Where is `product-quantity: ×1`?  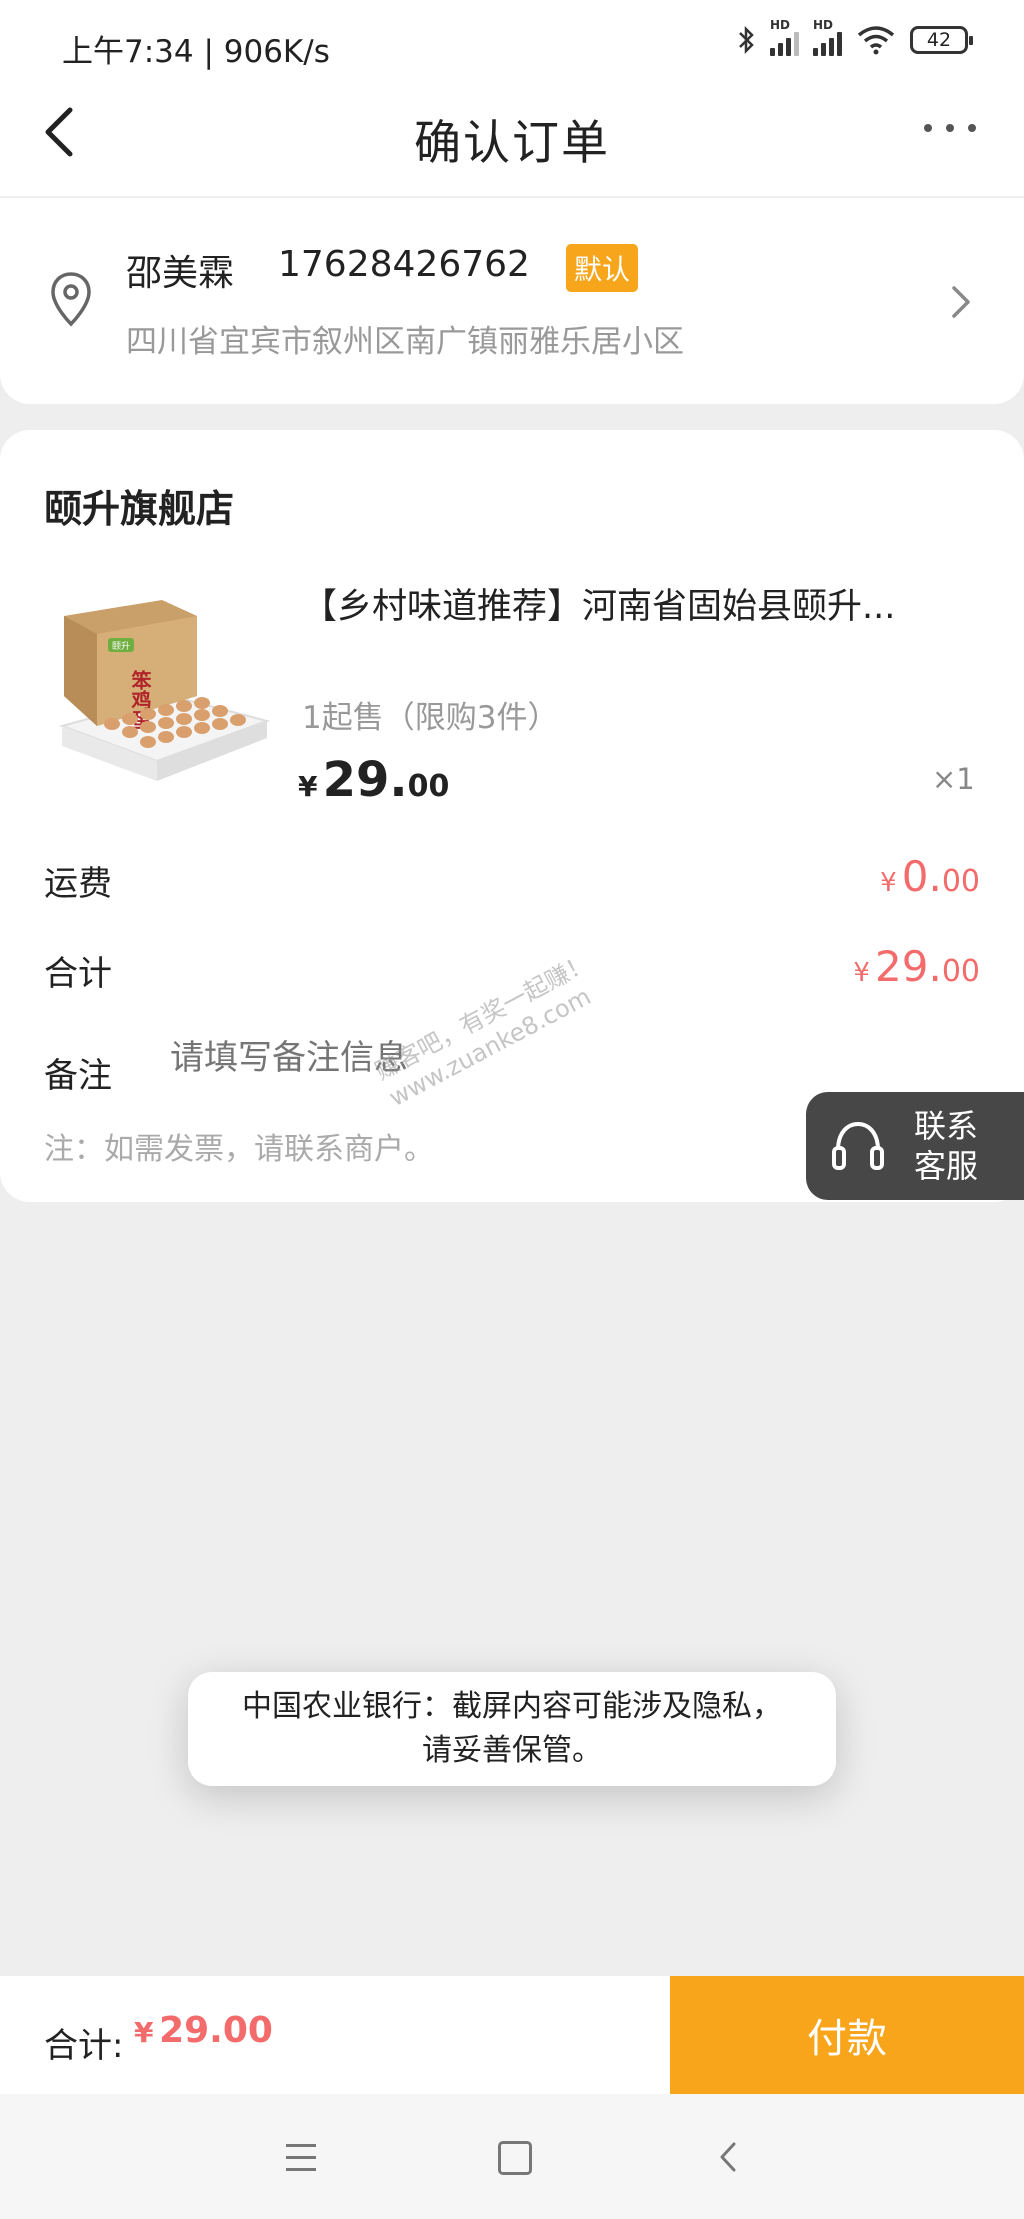 product-quantity: ×1 is located at coordinates (953, 779).